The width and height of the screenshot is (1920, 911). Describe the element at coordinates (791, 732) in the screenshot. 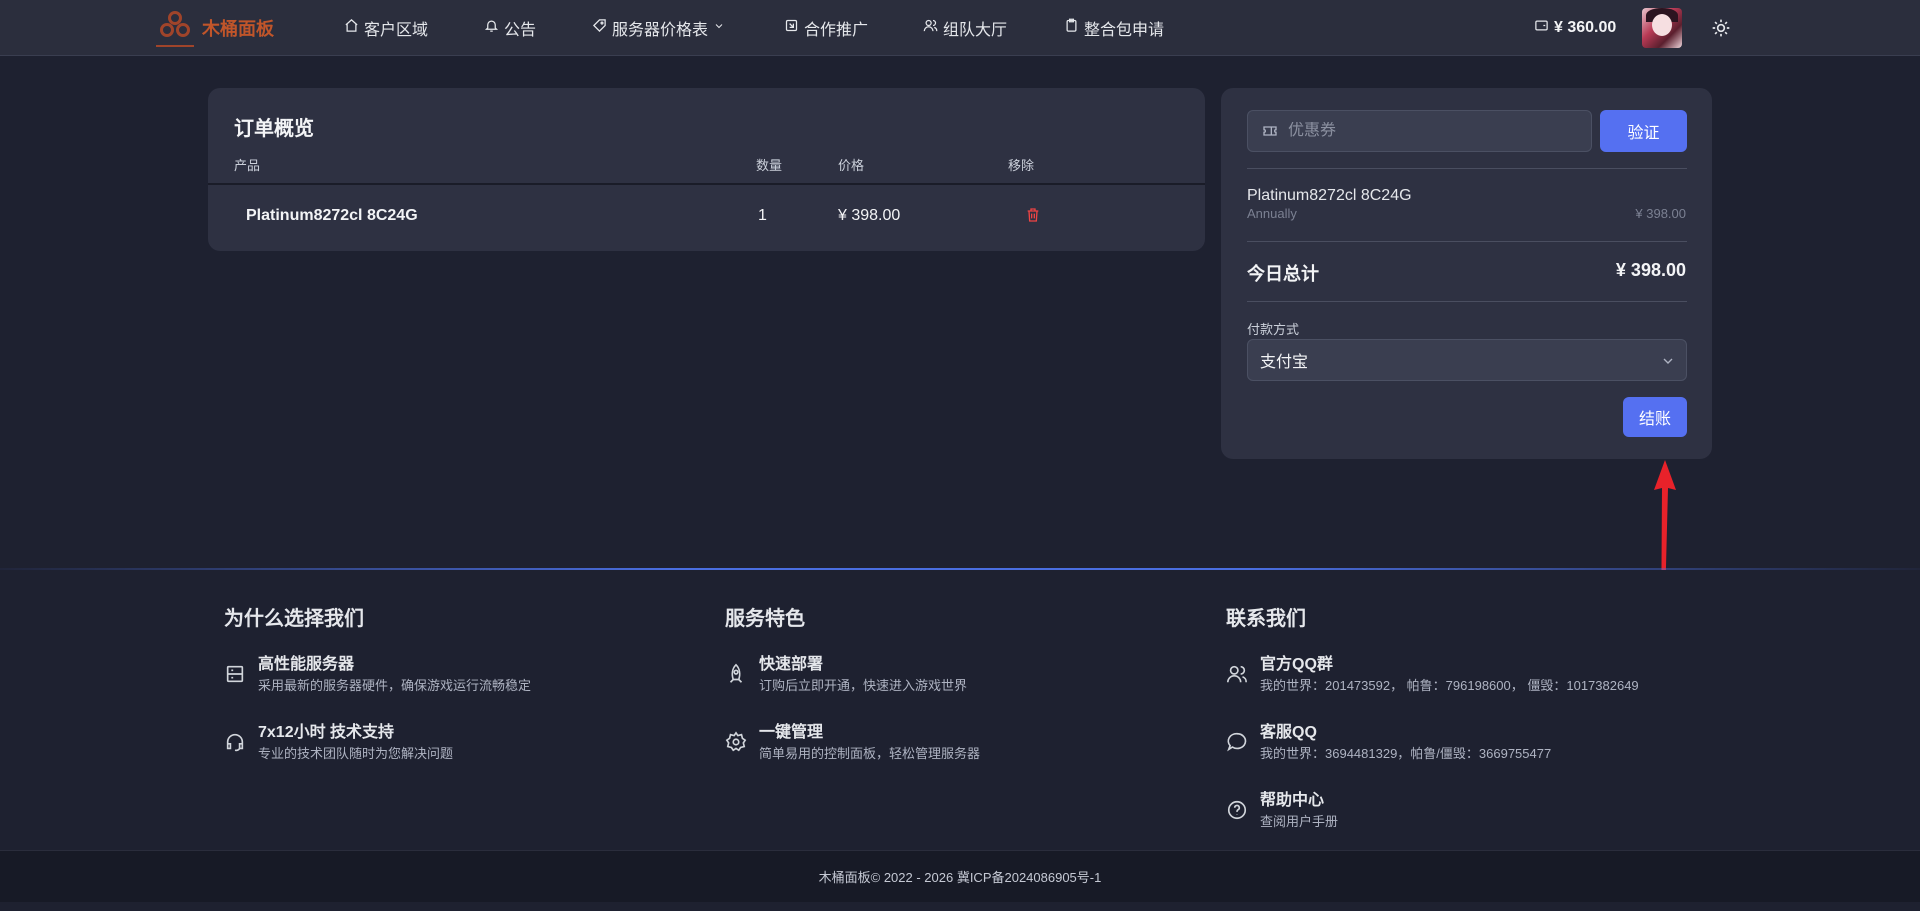

I see `footer-item-title: 一键管理` at that location.